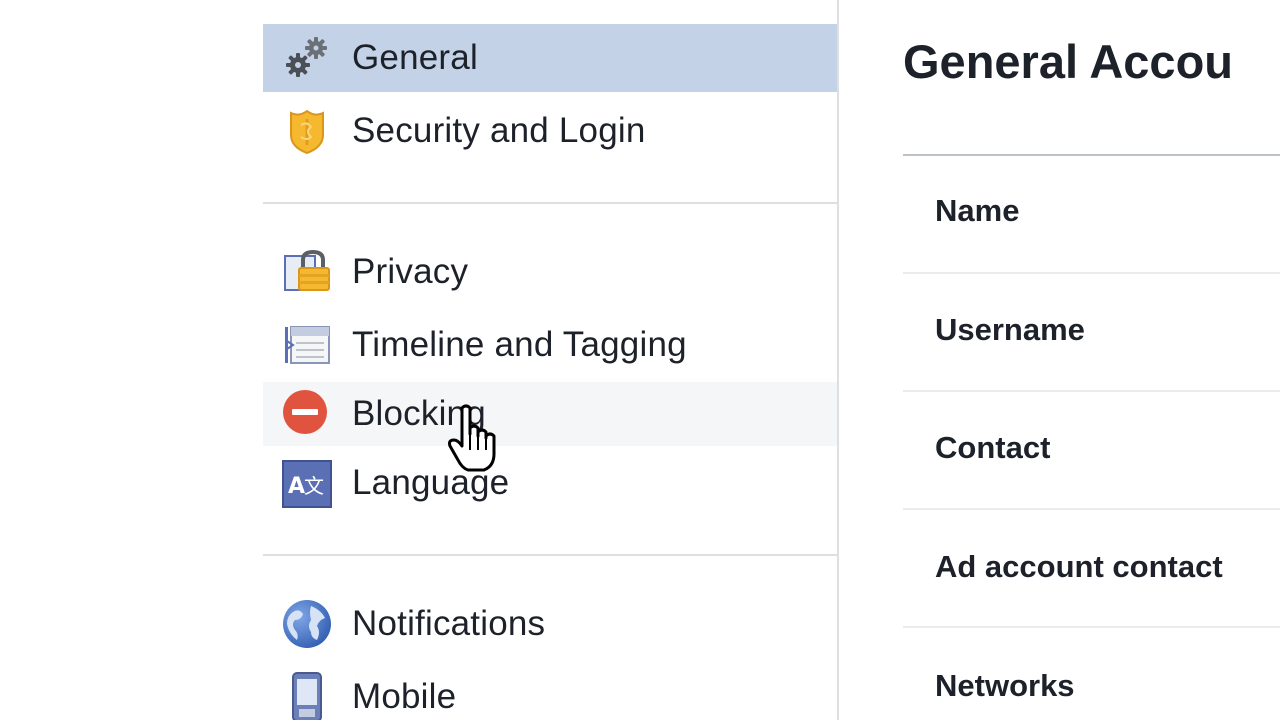 This screenshot has height=720, width=1280. What do you see at coordinates (550, 414) in the screenshot?
I see `sidebar-item-blocking: Blocking` at bounding box center [550, 414].